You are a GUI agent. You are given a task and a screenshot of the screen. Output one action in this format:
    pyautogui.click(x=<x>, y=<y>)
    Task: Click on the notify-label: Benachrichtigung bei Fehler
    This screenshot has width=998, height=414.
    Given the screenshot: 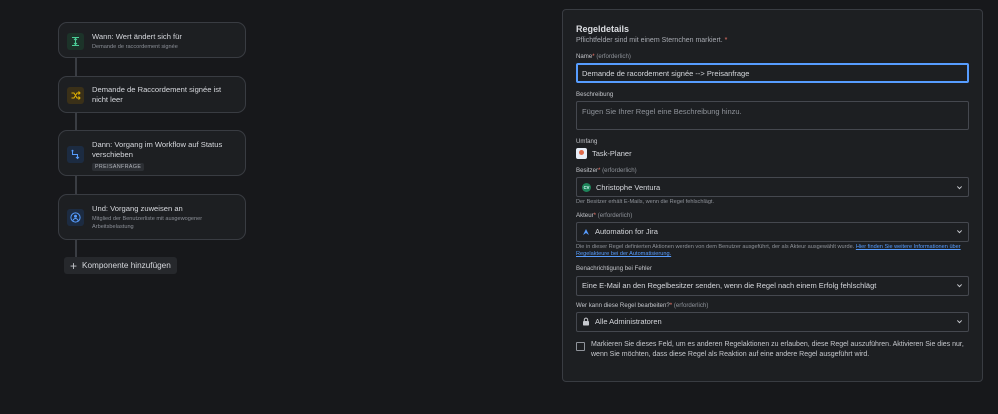 What is the action you would take?
    pyautogui.click(x=614, y=268)
    